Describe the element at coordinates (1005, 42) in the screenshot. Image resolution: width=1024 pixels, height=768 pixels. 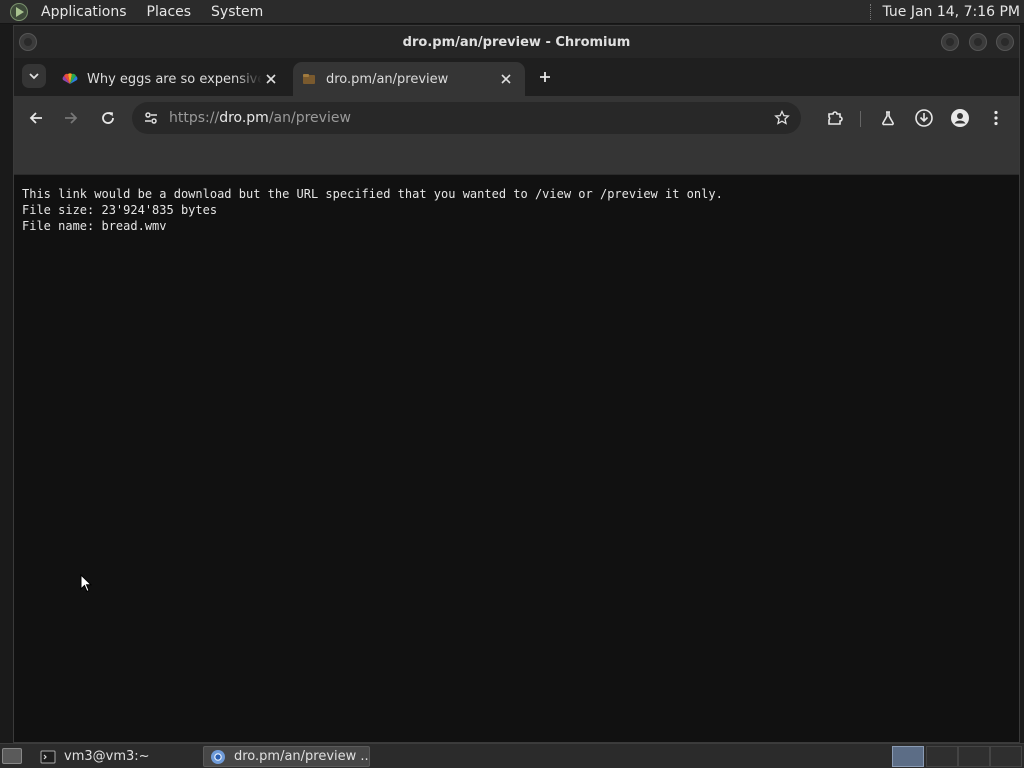
I see `close-window-button` at that location.